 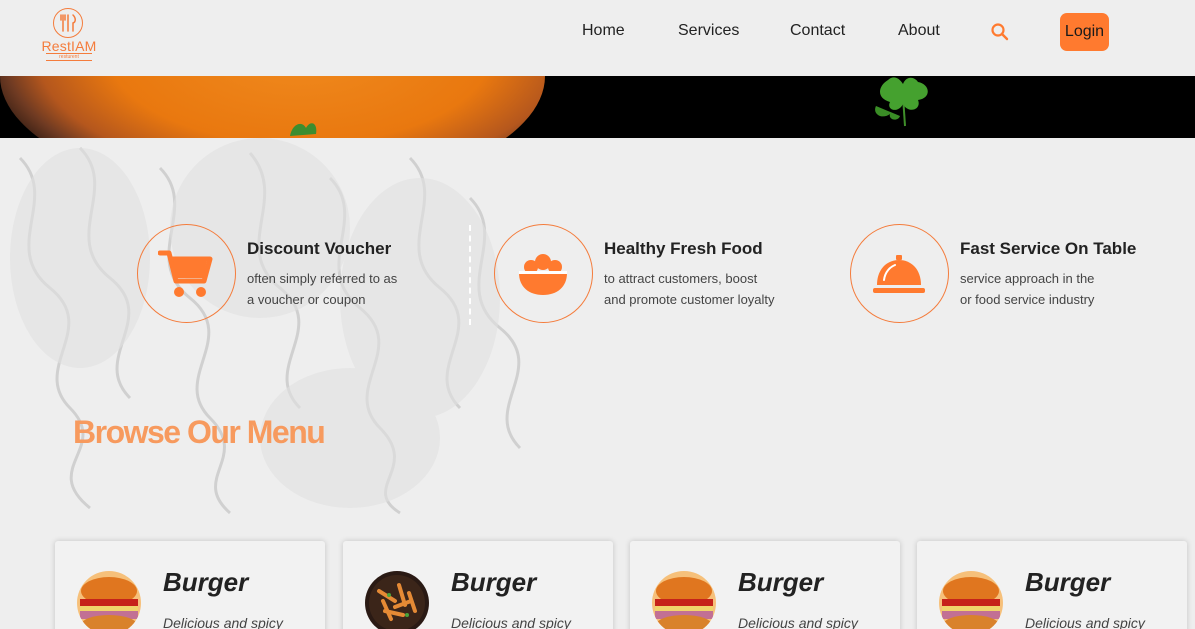 I want to click on nav-home: Home, so click(x=603, y=31).